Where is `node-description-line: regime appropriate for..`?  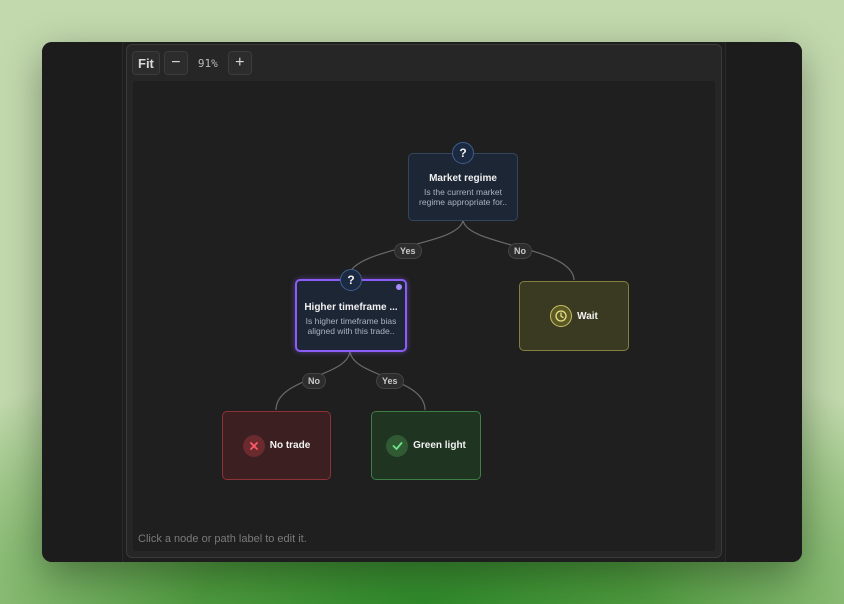
node-description-line: regime appropriate for.. is located at coordinates (463, 202).